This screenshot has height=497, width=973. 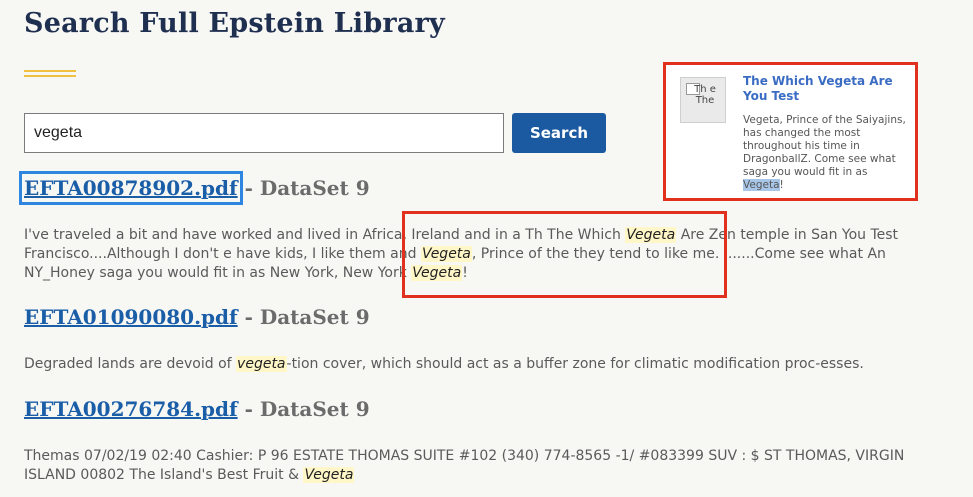 What do you see at coordinates (825, 89) in the screenshot?
I see `quiz-title-link: The Which Vegeta Are You Test` at bounding box center [825, 89].